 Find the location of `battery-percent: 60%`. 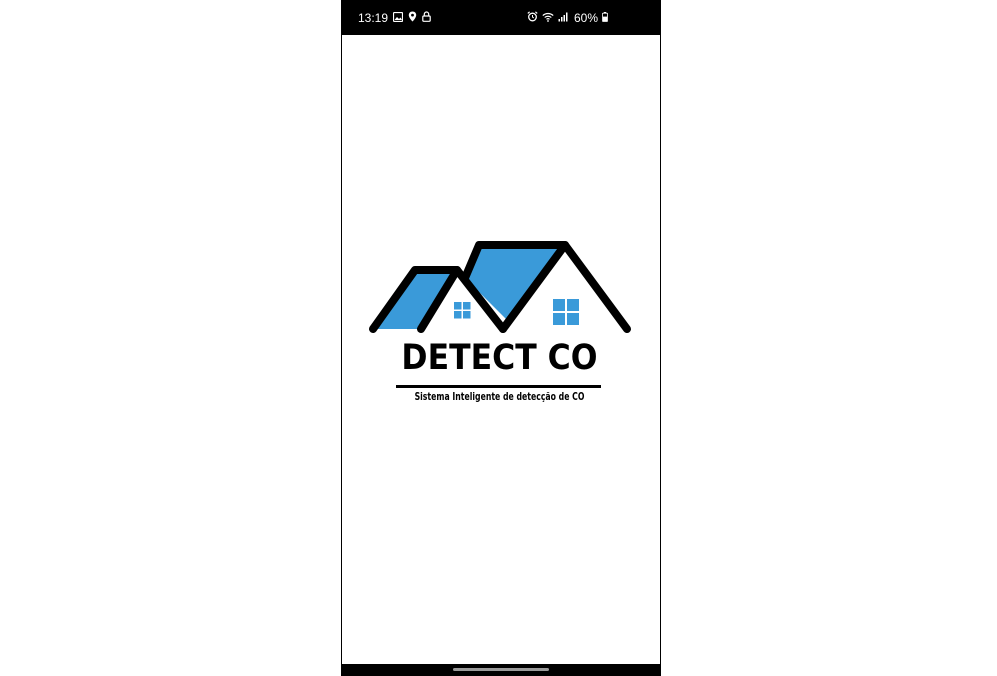

battery-percent: 60% is located at coordinates (585, 18).